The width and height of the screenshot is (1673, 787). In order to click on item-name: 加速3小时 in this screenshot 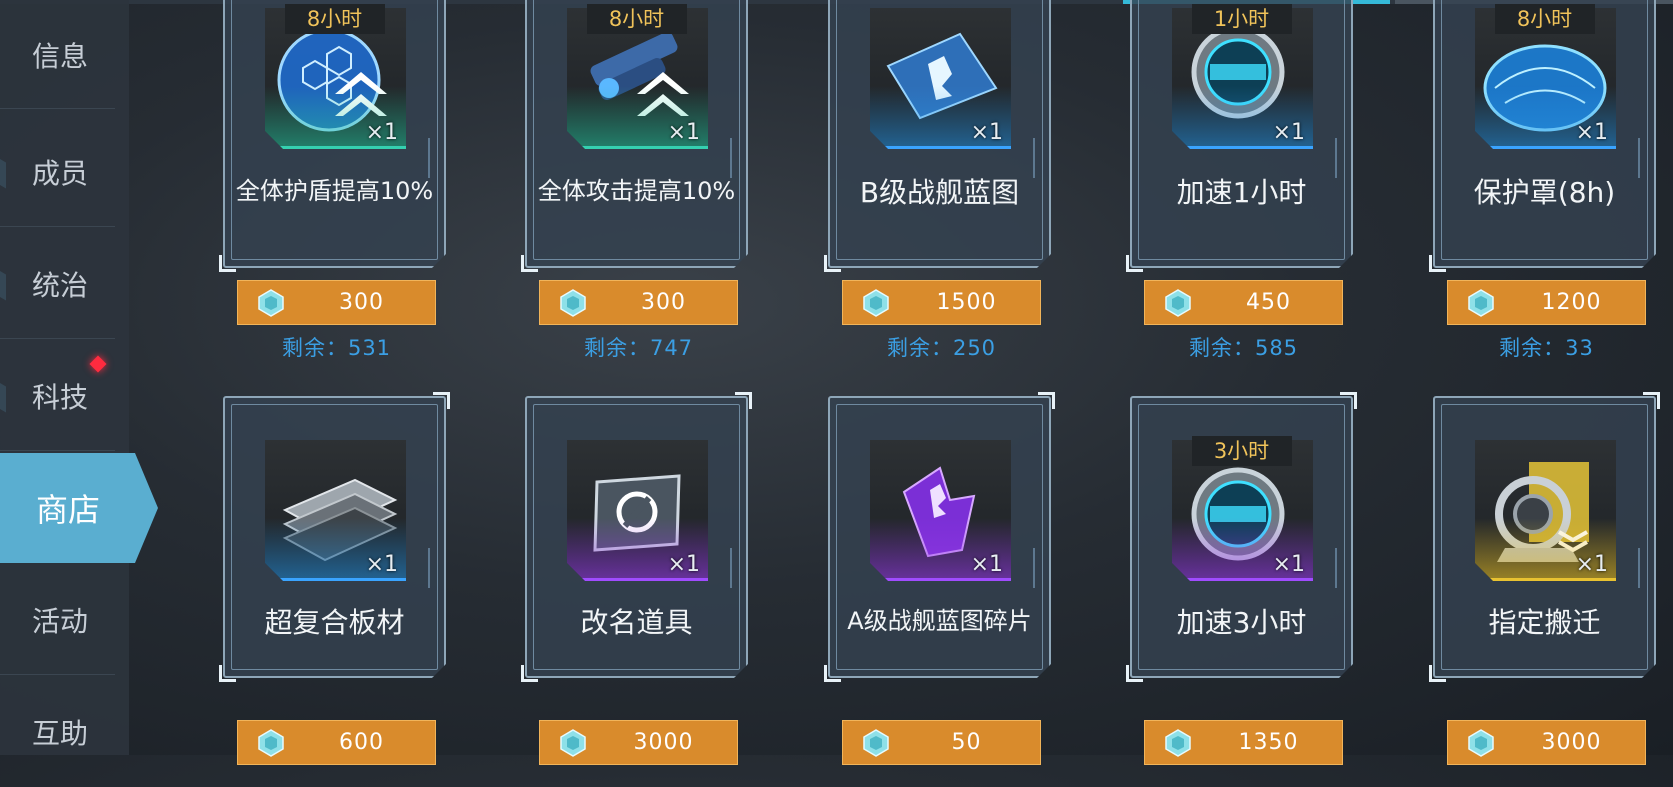, I will do `click(1241, 622)`.